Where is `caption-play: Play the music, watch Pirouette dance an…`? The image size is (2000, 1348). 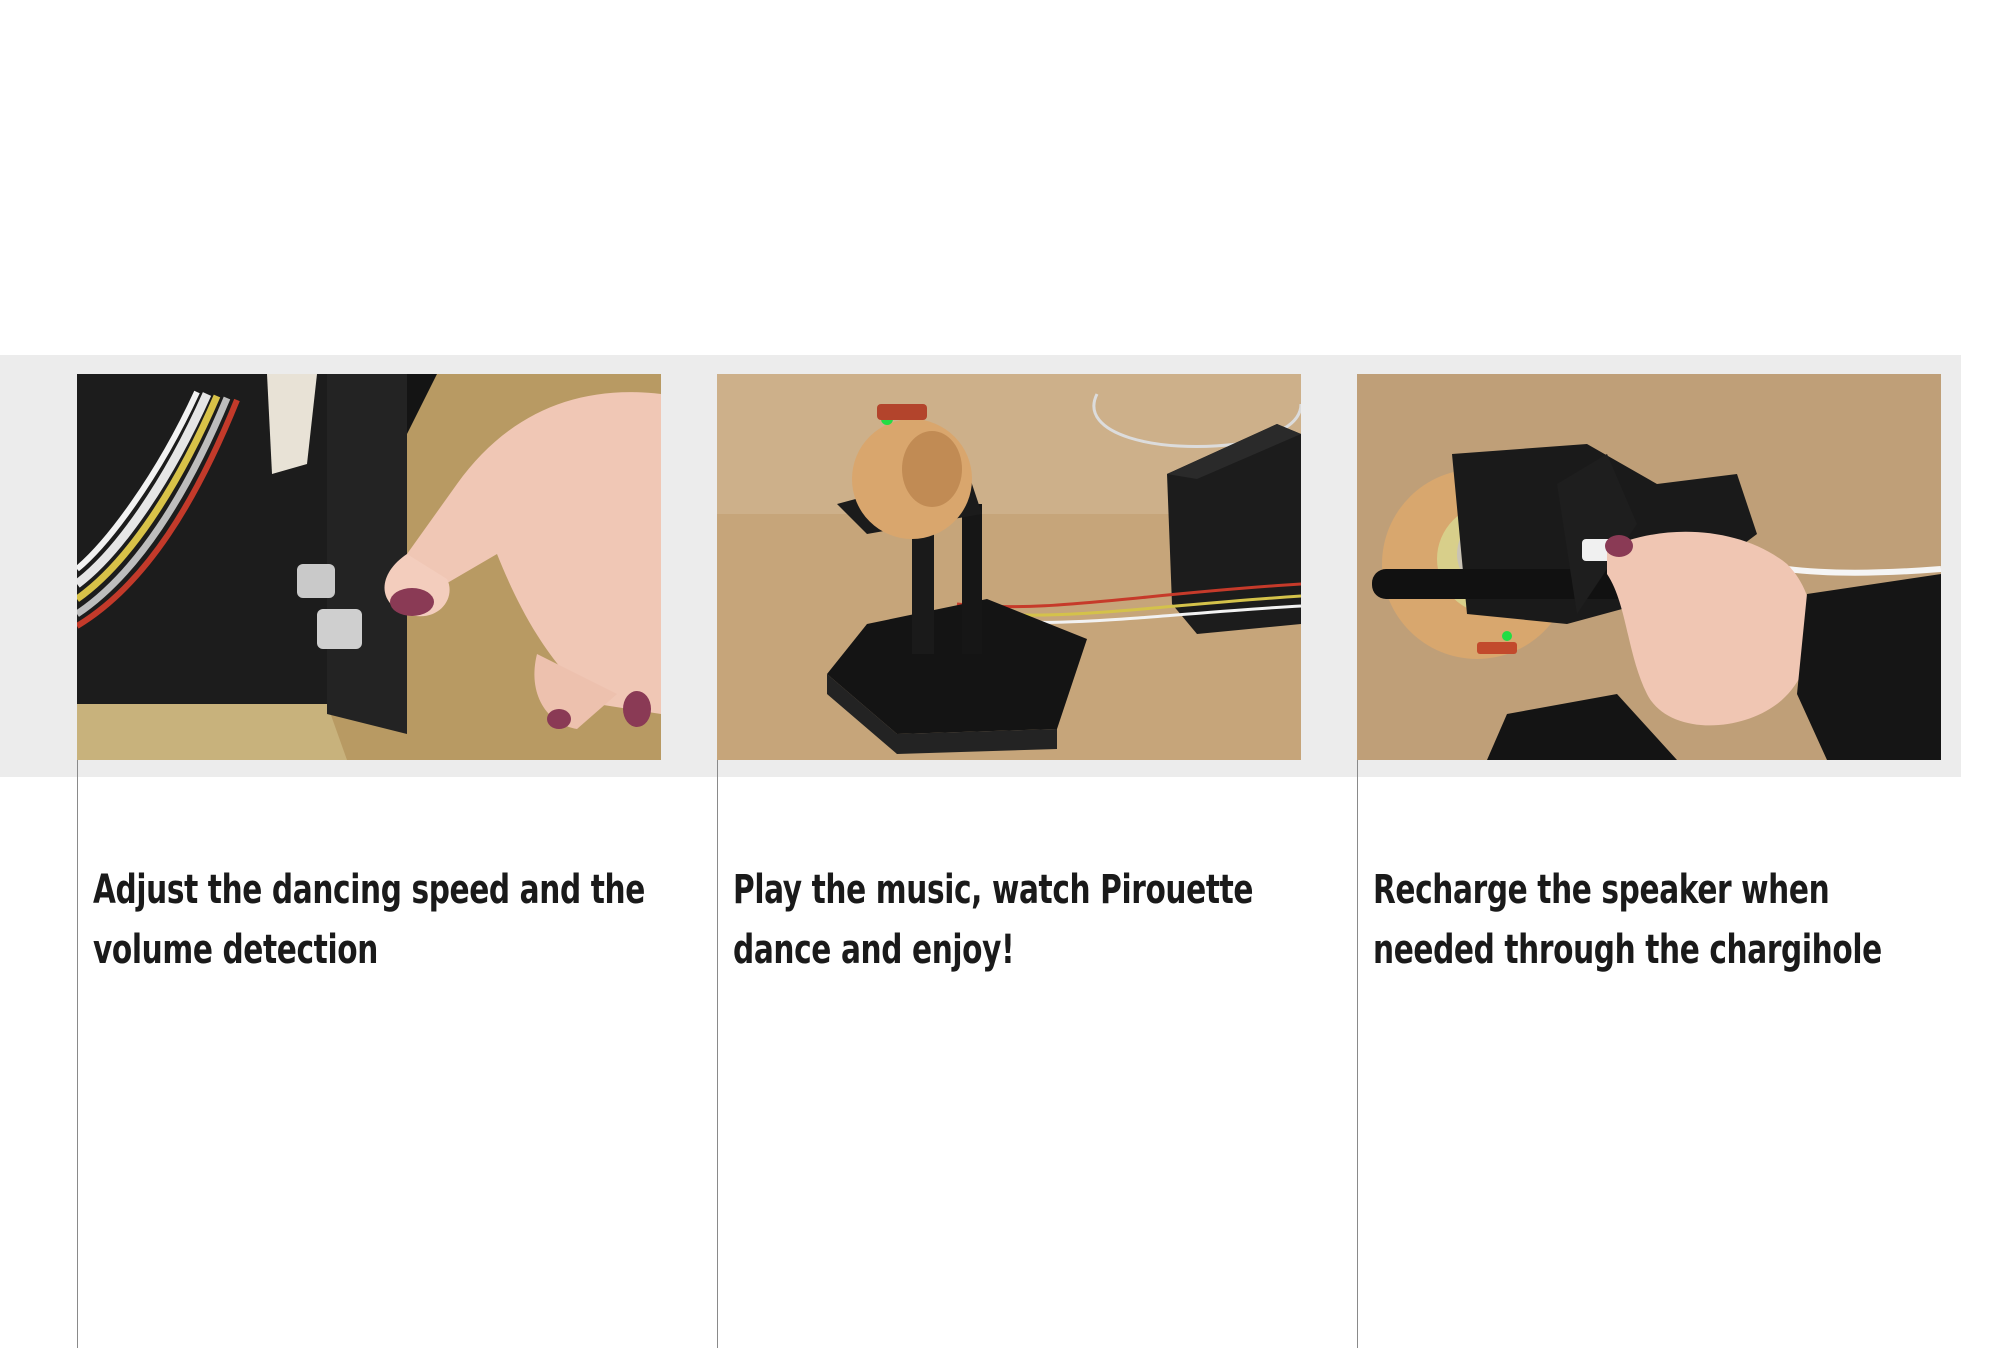
caption-play: Play the music, watch Pirouette dance an… is located at coordinates (993, 920).